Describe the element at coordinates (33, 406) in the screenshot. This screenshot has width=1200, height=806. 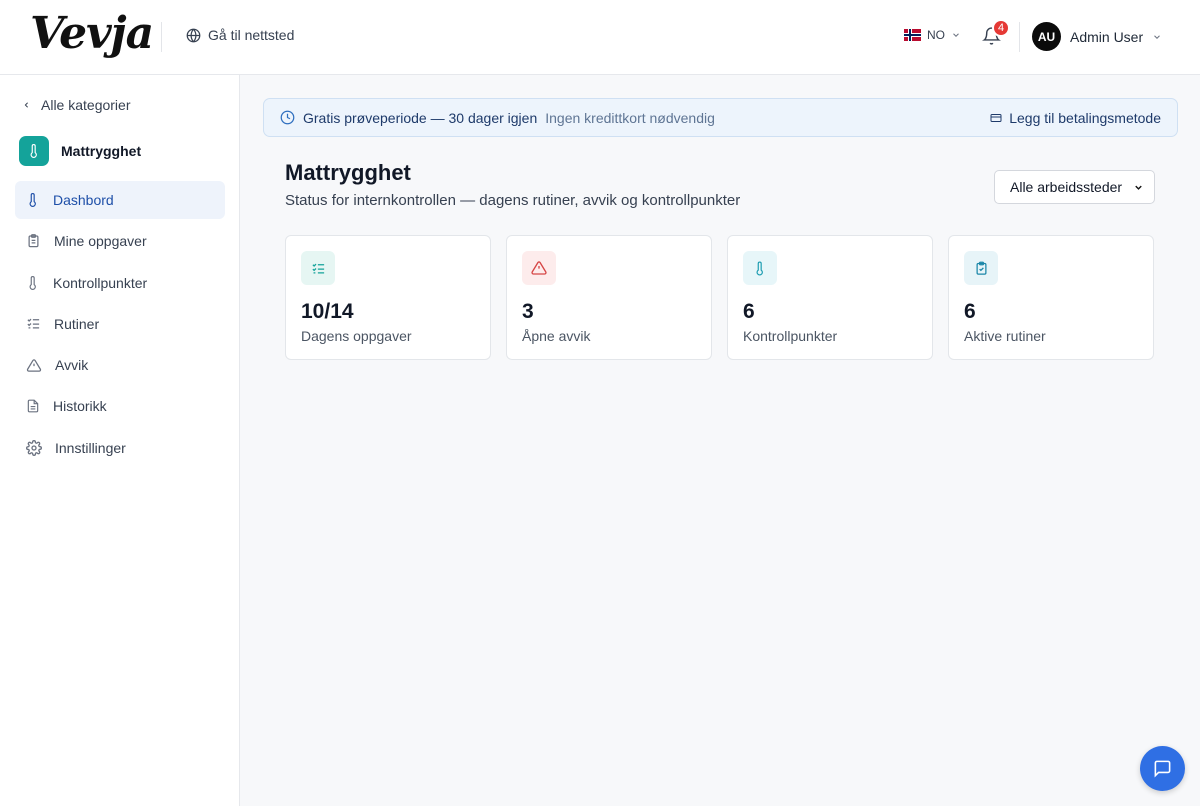
I see `document-icon` at that location.